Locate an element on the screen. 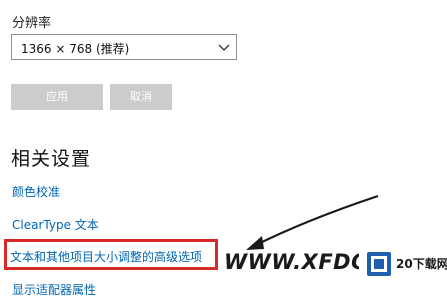 The image size is (447, 298). highlight-box is located at coordinates (111, 254).